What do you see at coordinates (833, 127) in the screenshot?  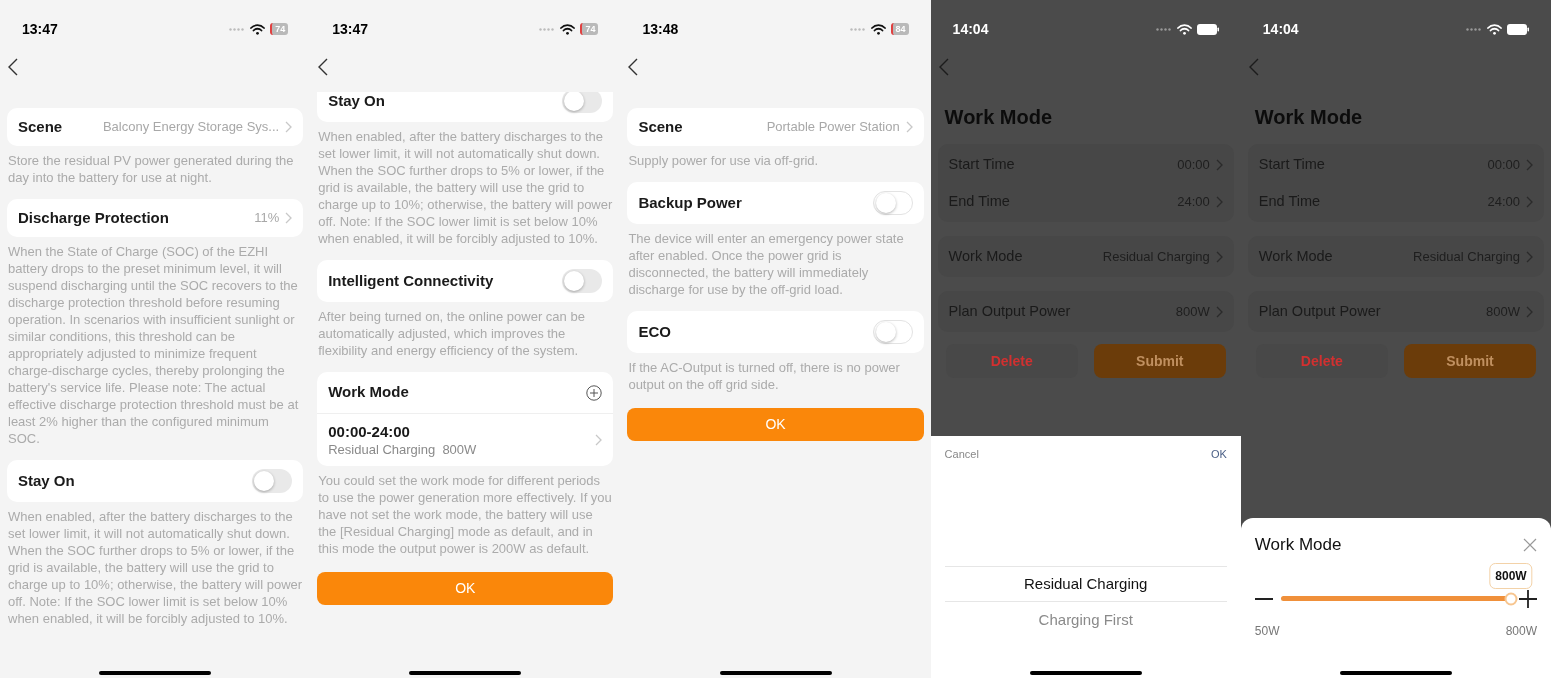 I see `setting-value: Portable Power Station` at bounding box center [833, 127].